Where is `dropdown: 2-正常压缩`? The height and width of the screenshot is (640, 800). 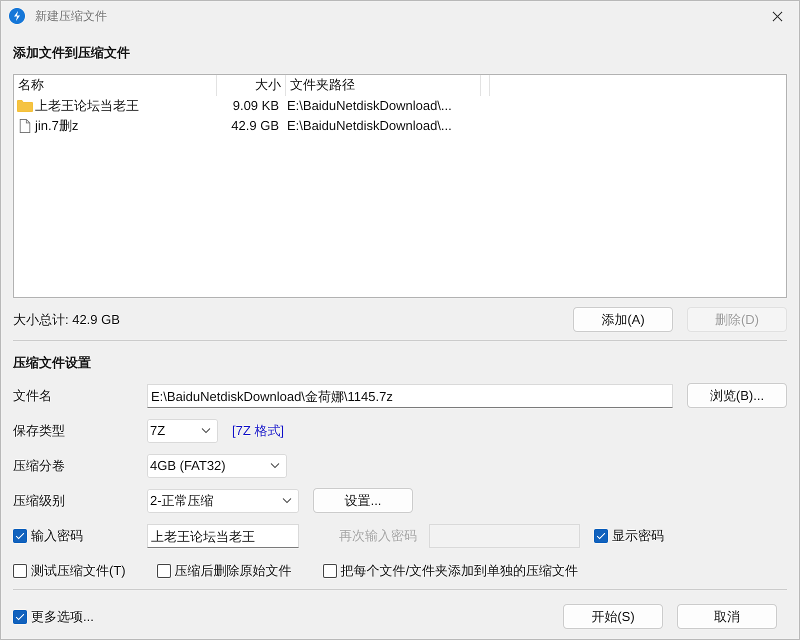 dropdown: 2-正常压缩 is located at coordinates (223, 500).